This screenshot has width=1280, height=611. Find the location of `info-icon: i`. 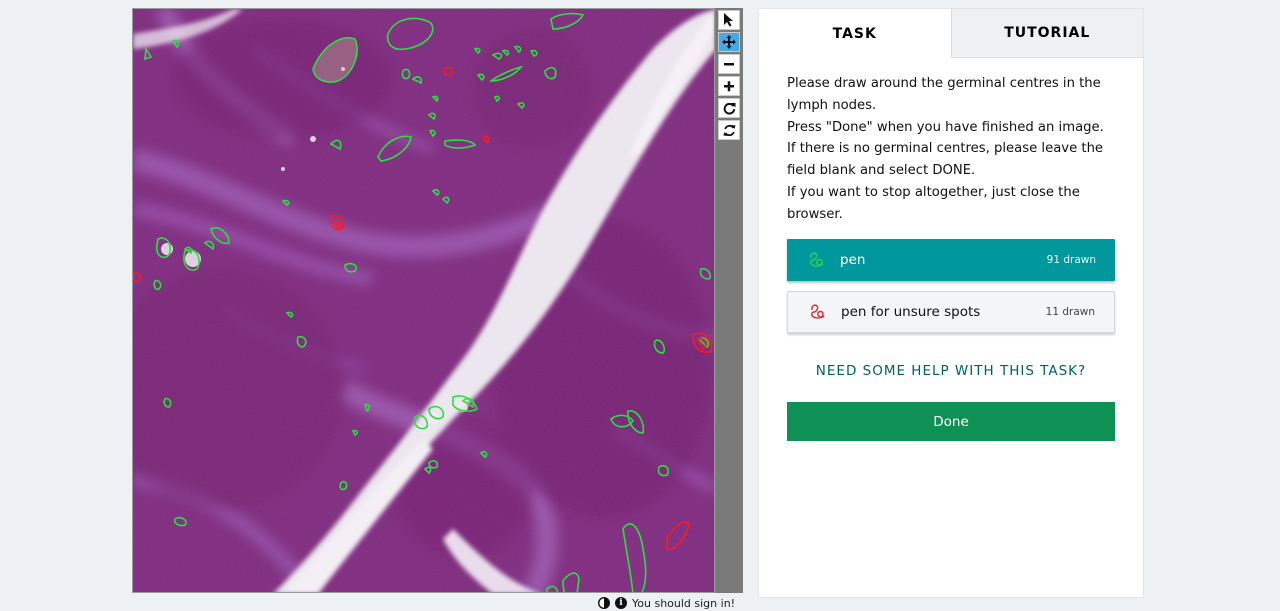

info-icon: i is located at coordinates (621, 603).